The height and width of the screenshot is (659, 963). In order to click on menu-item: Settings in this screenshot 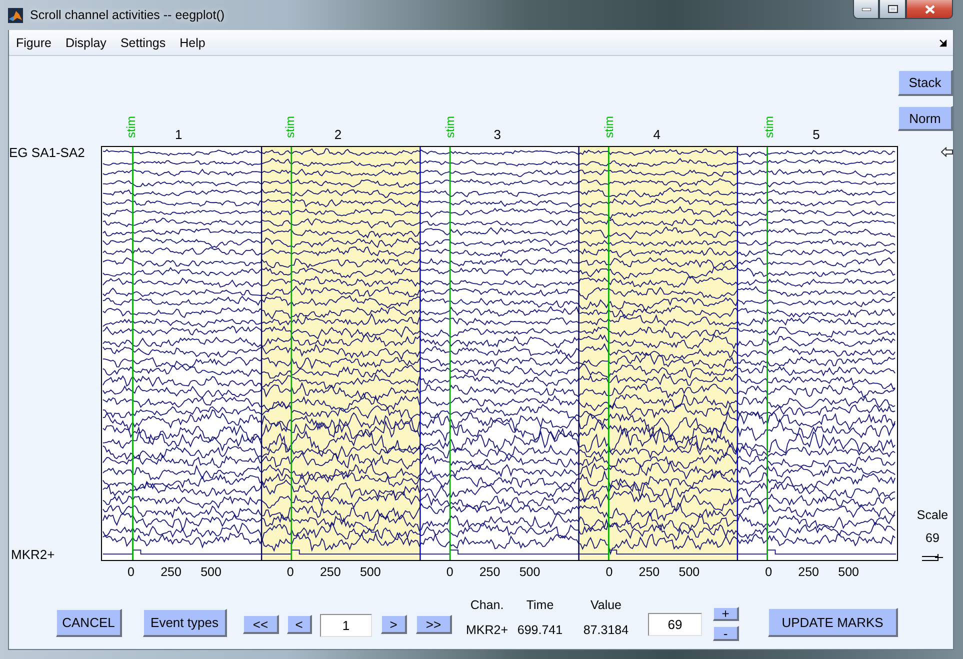, I will do `click(143, 42)`.